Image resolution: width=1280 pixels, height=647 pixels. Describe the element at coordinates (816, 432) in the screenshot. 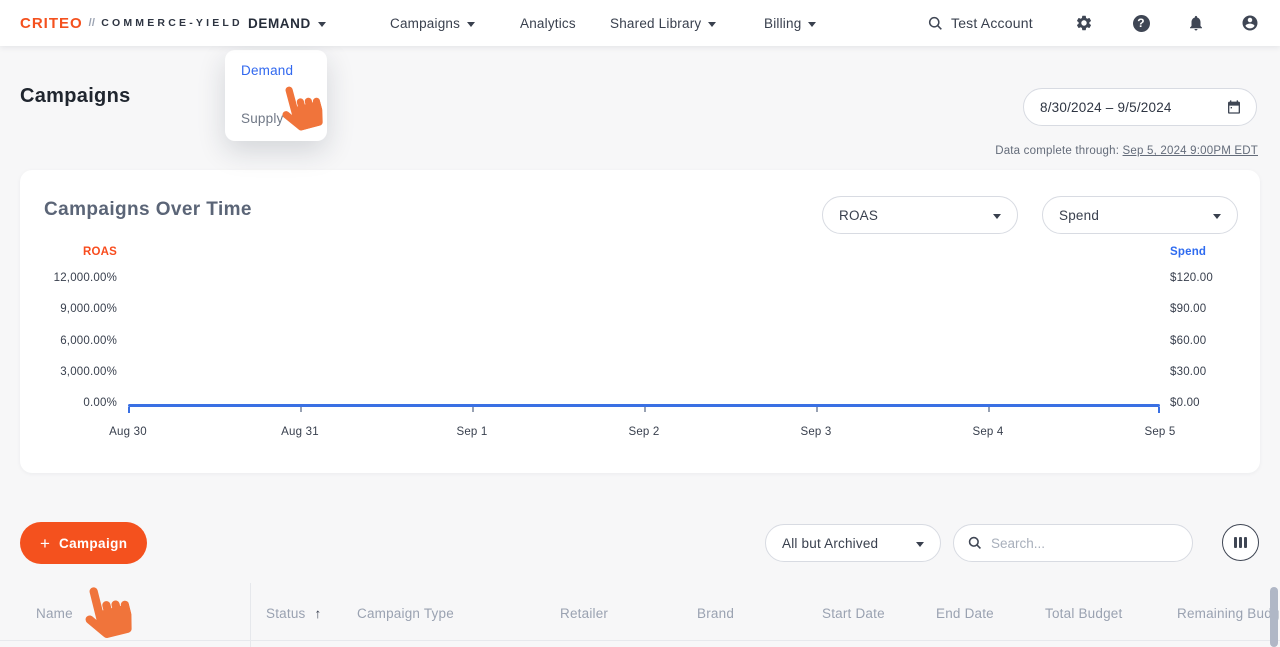

I see `x-axis-label: Sep 3` at that location.